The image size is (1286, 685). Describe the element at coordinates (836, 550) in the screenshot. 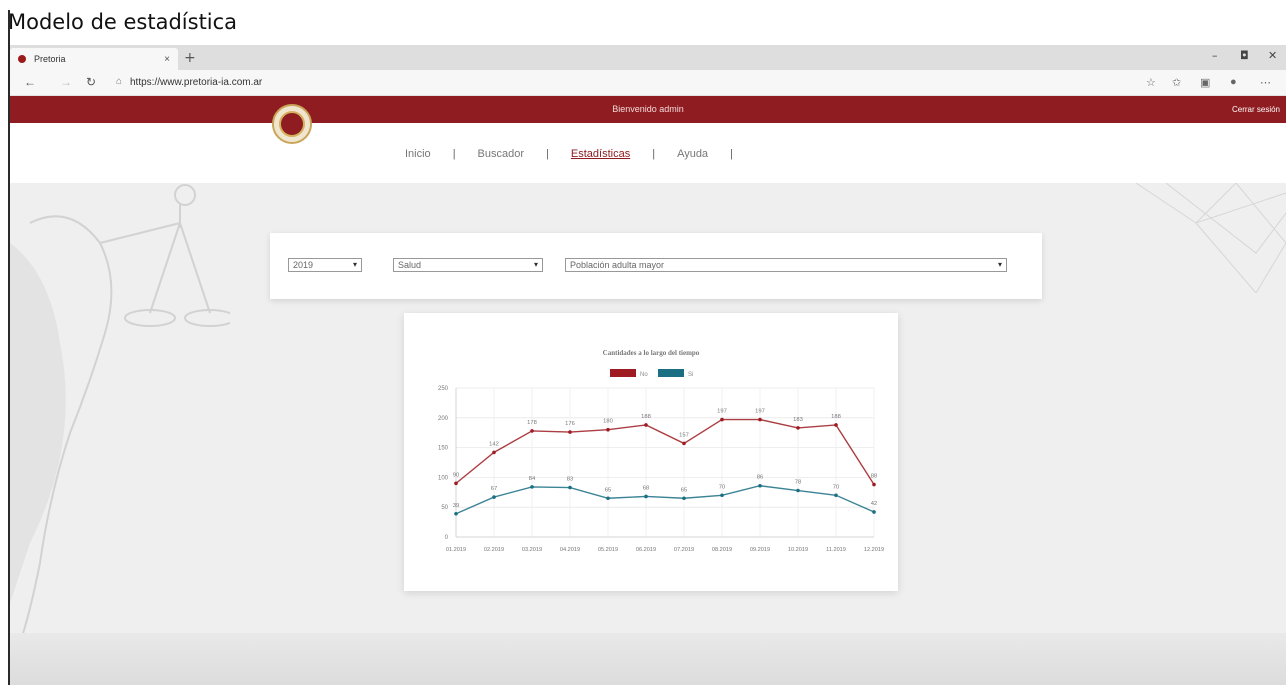

I see `x-tick-label: 11.2019` at that location.